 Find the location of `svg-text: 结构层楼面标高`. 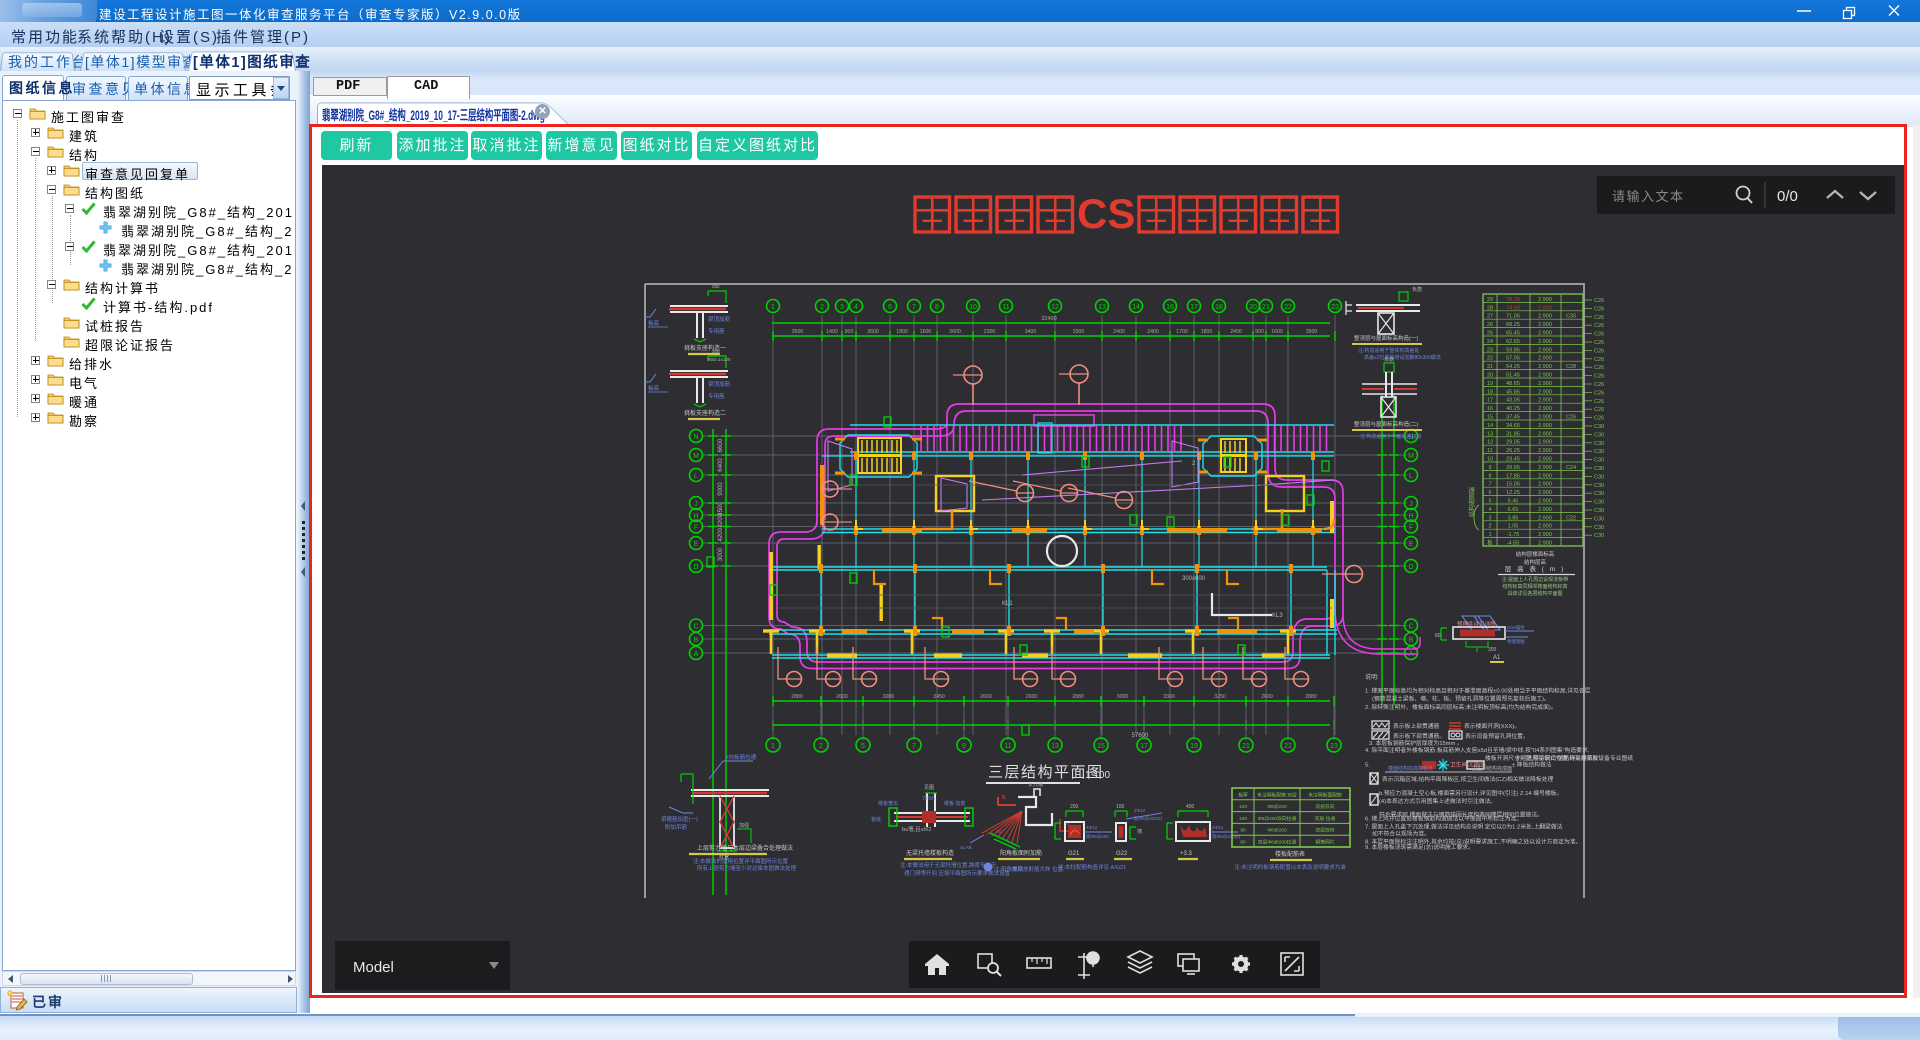

svg-text: 结构层楼面标高 is located at coordinates (1535, 554).